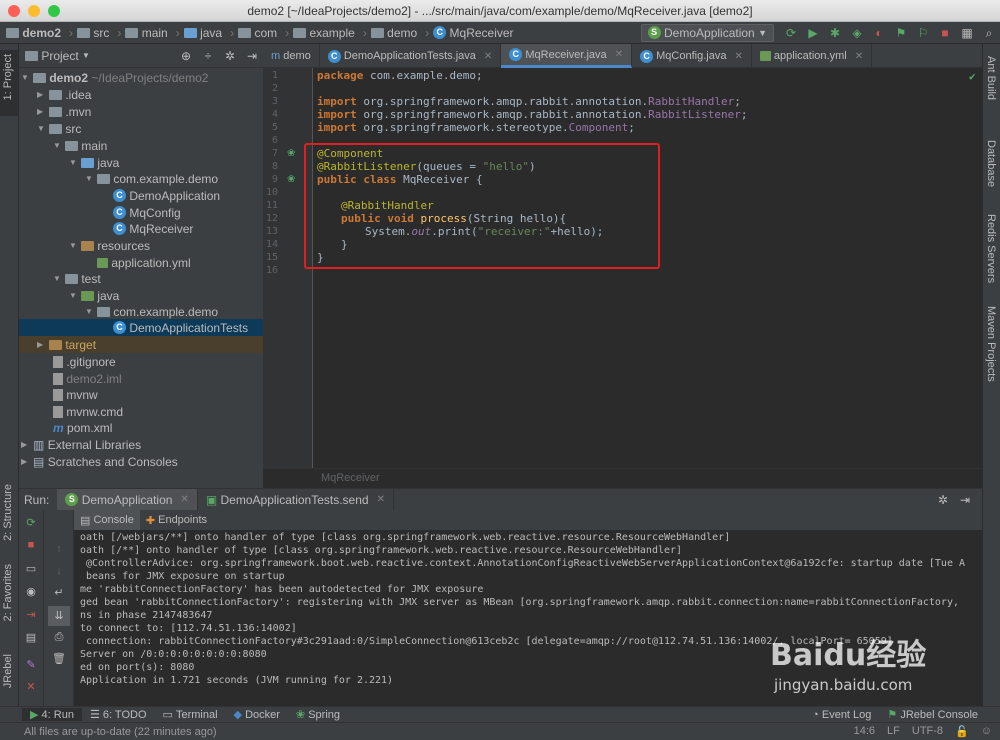  I want to click on inspector-icon: ☺, so click(986, 731).